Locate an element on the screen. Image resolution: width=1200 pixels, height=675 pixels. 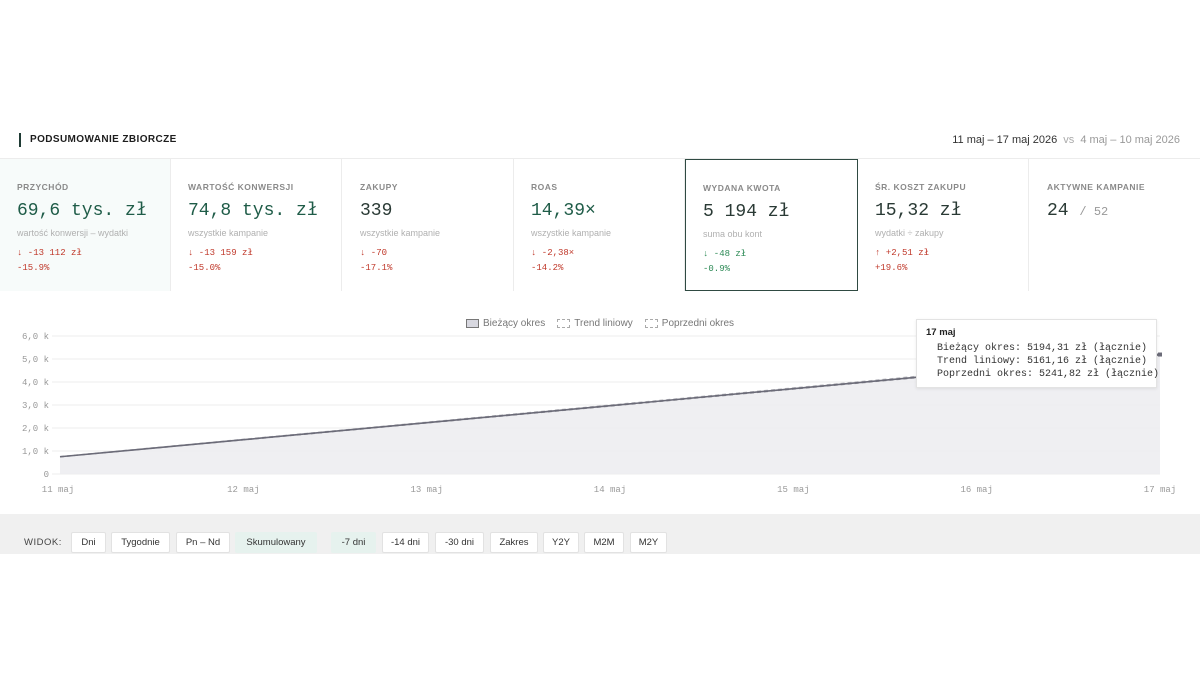
kpi-card-active-campaigns: AKTYWNE KAMPANIE 24 / 52 is located at coordinates (1115, 225).